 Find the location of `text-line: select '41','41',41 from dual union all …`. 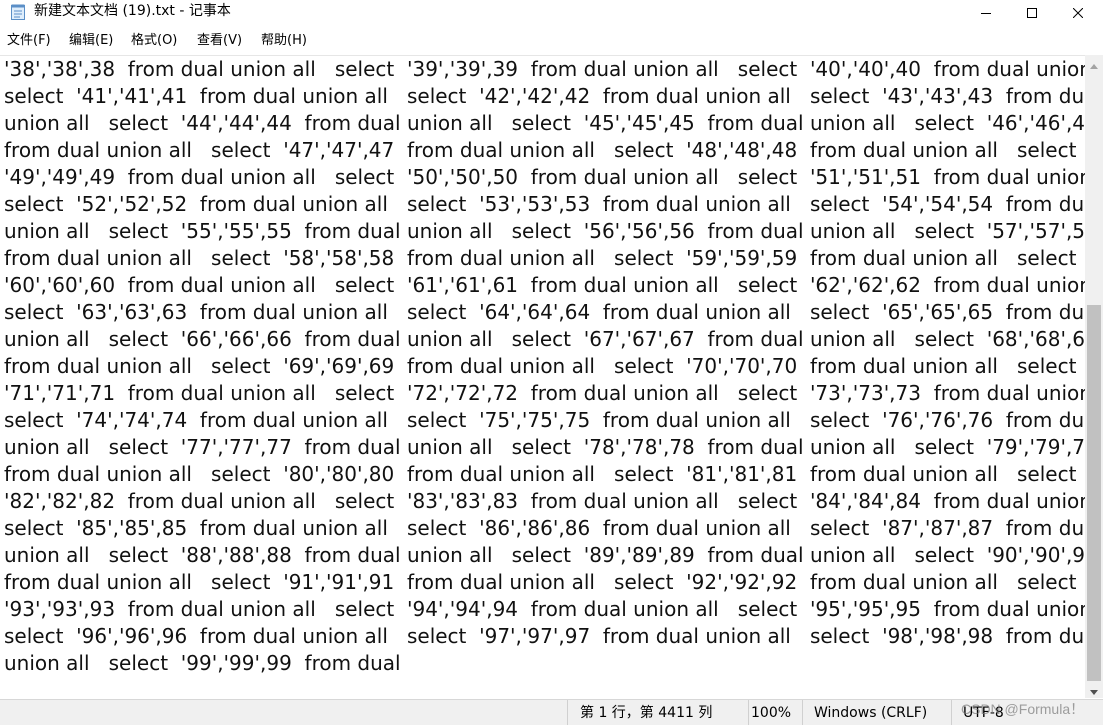

text-line: select '41','41',41 from dual union all … is located at coordinates (544, 96).